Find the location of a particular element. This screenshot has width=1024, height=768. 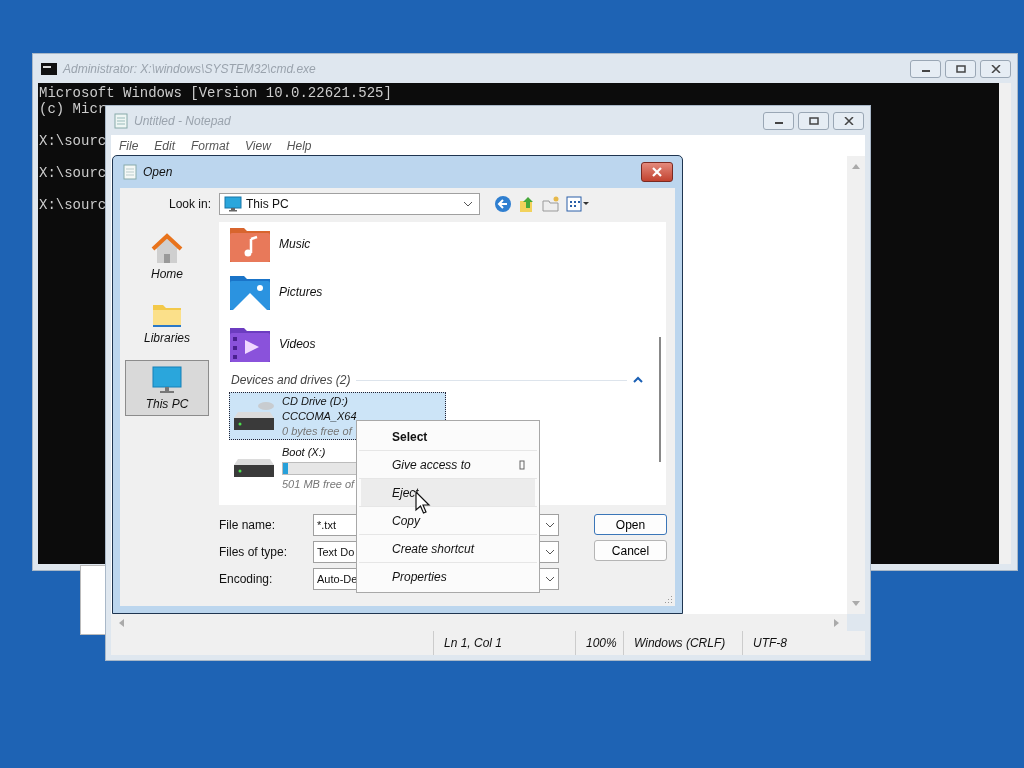

group-header: Devices and drives (2) is located at coordinates (291, 380).